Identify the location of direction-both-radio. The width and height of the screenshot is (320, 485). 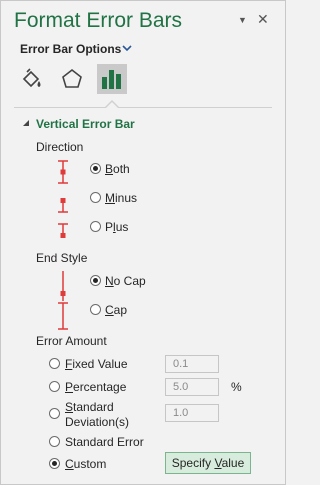
(95, 168).